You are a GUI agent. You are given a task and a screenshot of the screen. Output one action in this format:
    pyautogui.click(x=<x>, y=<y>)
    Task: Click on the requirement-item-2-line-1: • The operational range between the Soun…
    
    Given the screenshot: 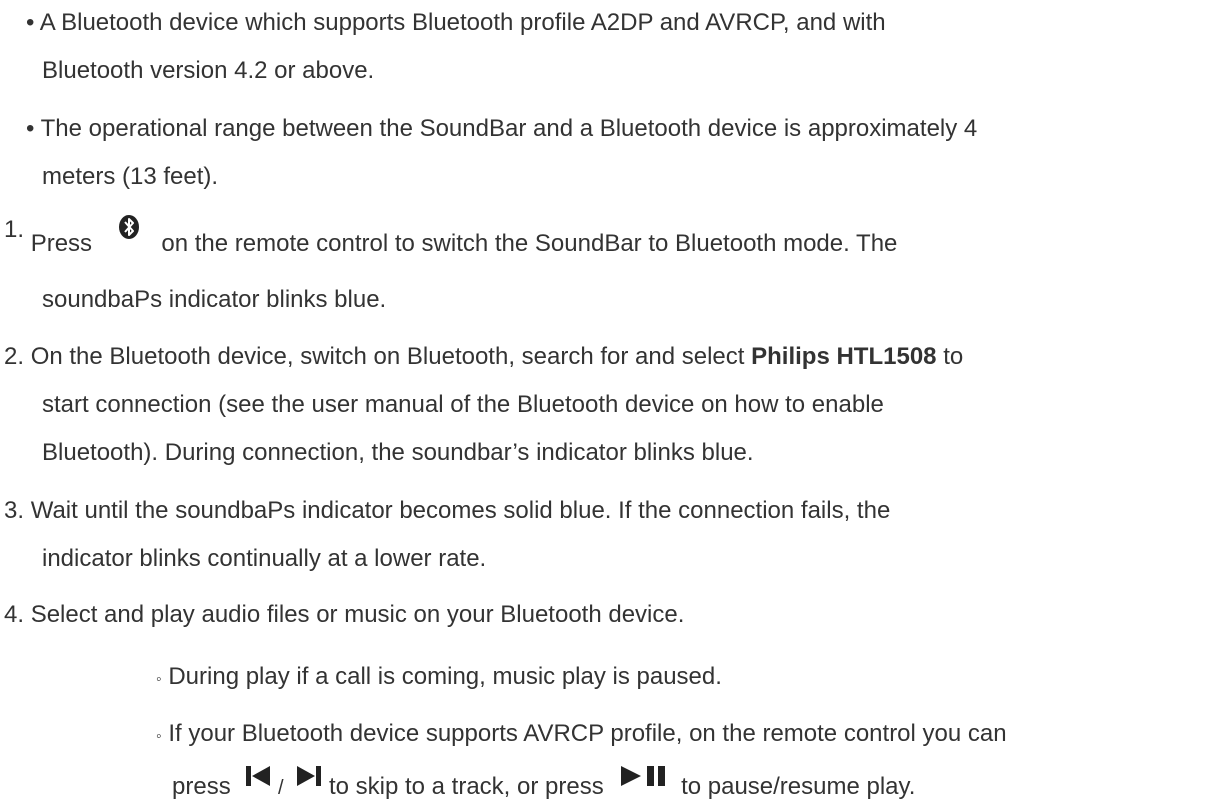 What is the action you would take?
    pyautogui.click(x=501, y=129)
    